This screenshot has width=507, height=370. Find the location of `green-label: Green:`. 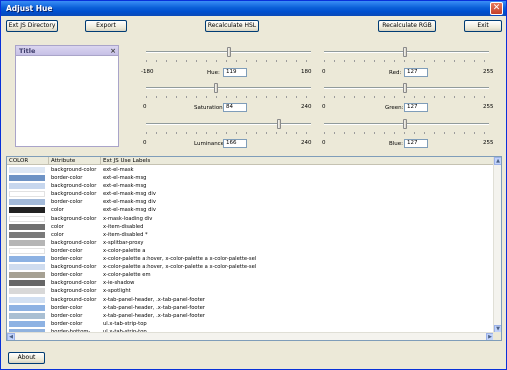

green-label: Green: is located at coordinates (394, 108).